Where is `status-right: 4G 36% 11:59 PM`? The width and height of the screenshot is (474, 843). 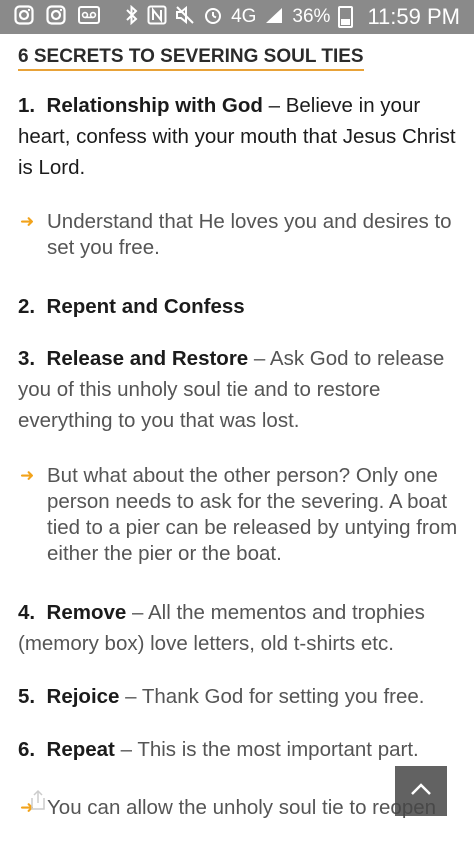
status-right: 4G 36% 11:59 PM is located at coordinates (292, 17).